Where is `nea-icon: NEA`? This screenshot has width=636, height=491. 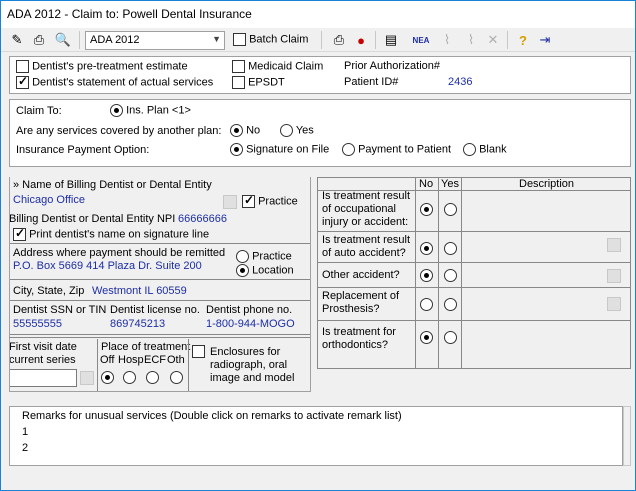
nea-icon: NEA is located at coordinates (421, 40).